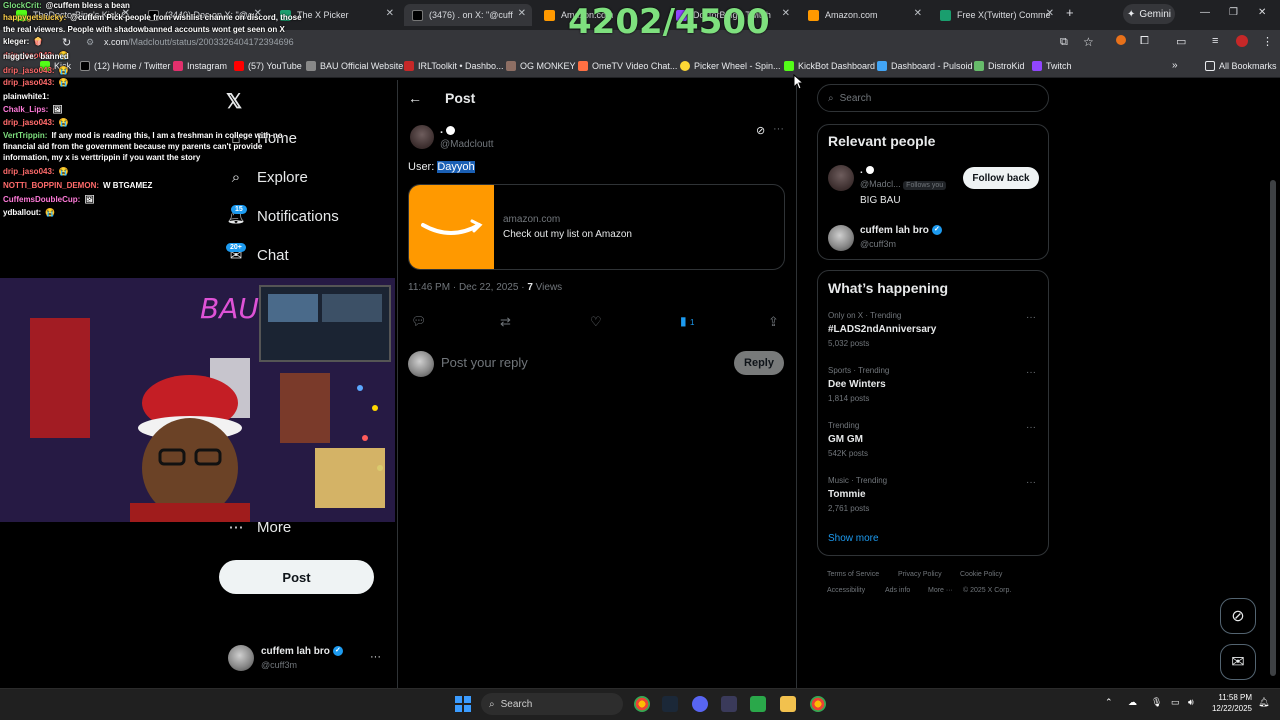 The height and width of the screenshot is (720, 1280). I want to click on bookmark-item: (57) YouTube, so click(268, 66).